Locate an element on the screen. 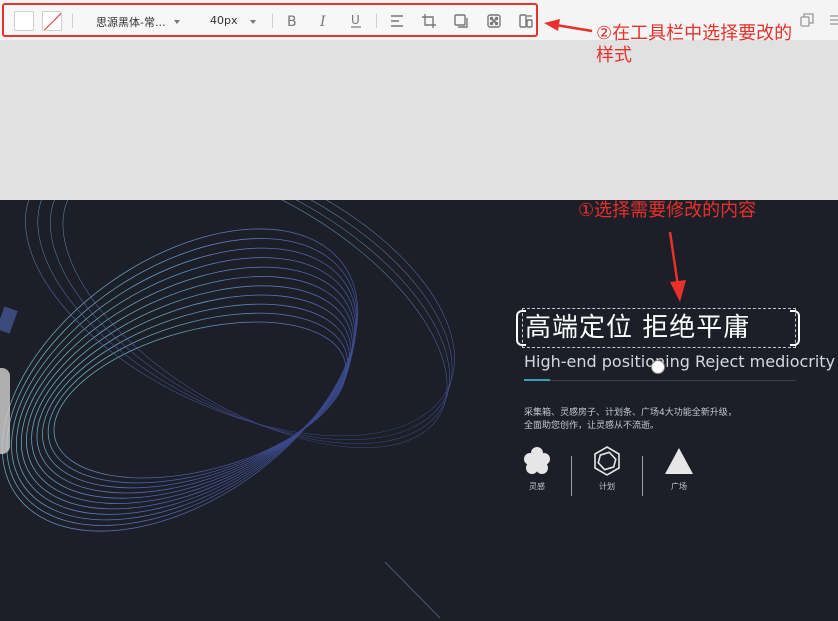 This screenshot has height=621, width=838. feature-plan: 计划 is located at coordinates (607, 468).